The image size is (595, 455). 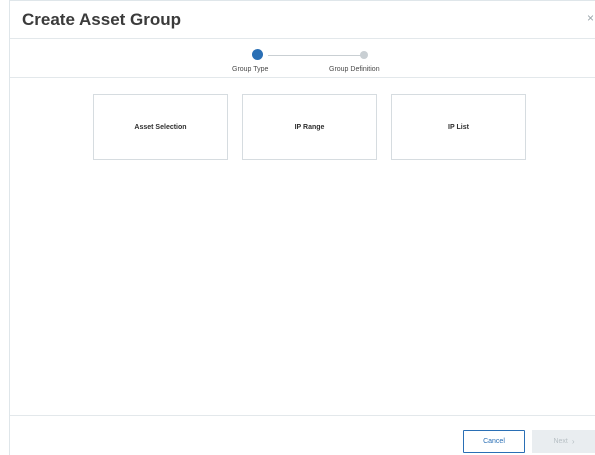 I want to click on wizard-stepper: Group Type Group Definition, so click(x=302, y=58).